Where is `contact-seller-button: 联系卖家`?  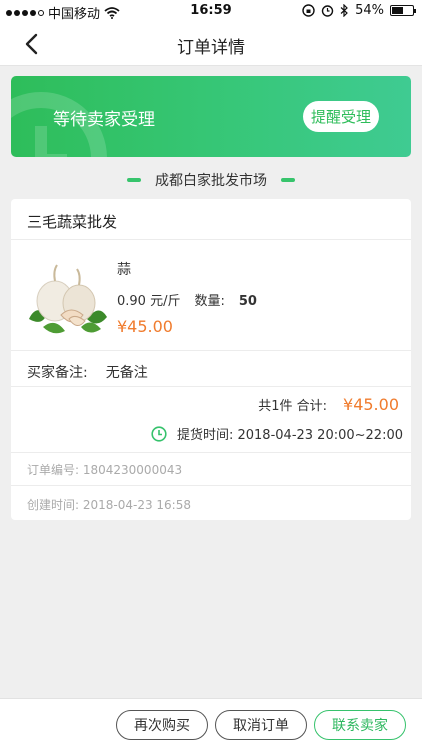 contact-seller-button: 联系卖家 is located at coordinates (360, 725).